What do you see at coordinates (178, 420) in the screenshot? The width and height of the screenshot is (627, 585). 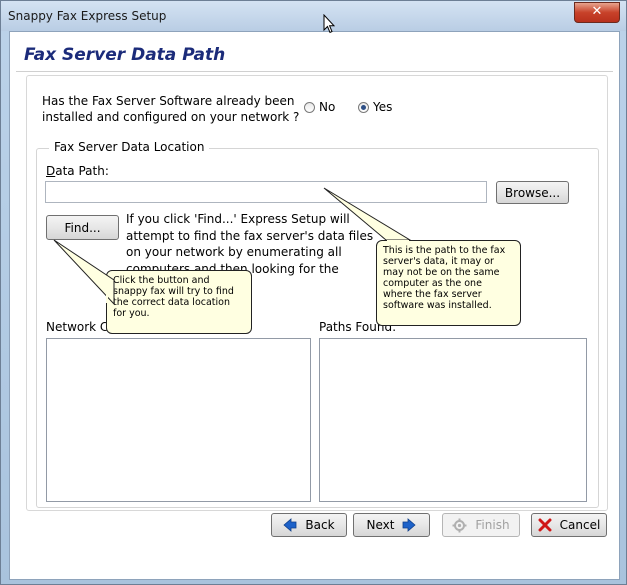 I see `network-computers-list` at bounding box center [178, 420].